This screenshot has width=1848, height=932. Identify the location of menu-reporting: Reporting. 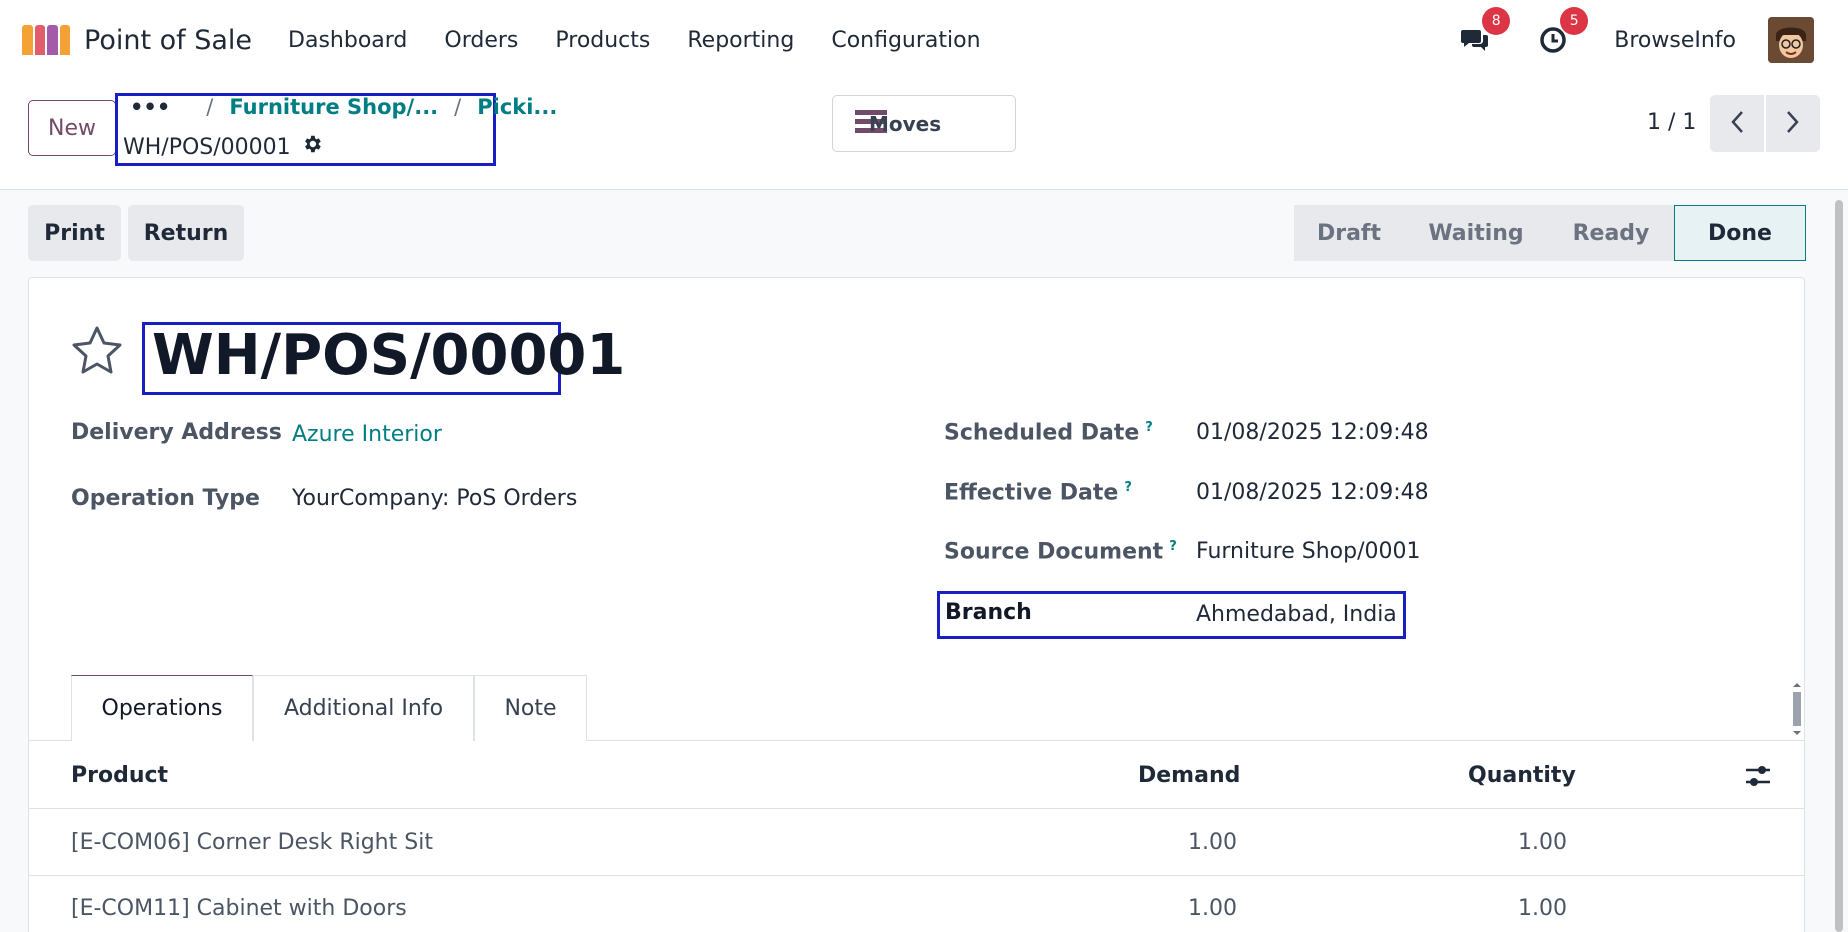
(740, 40).